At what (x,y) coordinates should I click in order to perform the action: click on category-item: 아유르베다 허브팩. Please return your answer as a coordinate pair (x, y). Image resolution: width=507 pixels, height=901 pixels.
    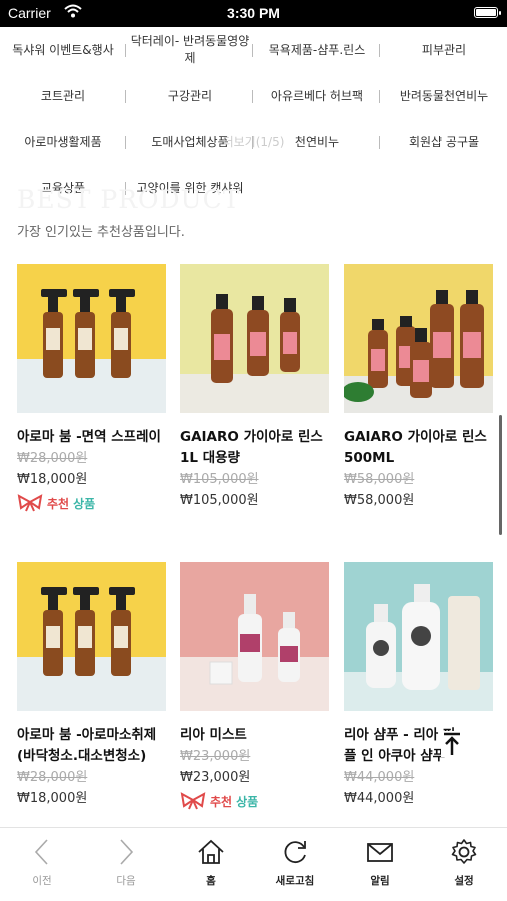
    Looking at the image, I should click on (317, 96).